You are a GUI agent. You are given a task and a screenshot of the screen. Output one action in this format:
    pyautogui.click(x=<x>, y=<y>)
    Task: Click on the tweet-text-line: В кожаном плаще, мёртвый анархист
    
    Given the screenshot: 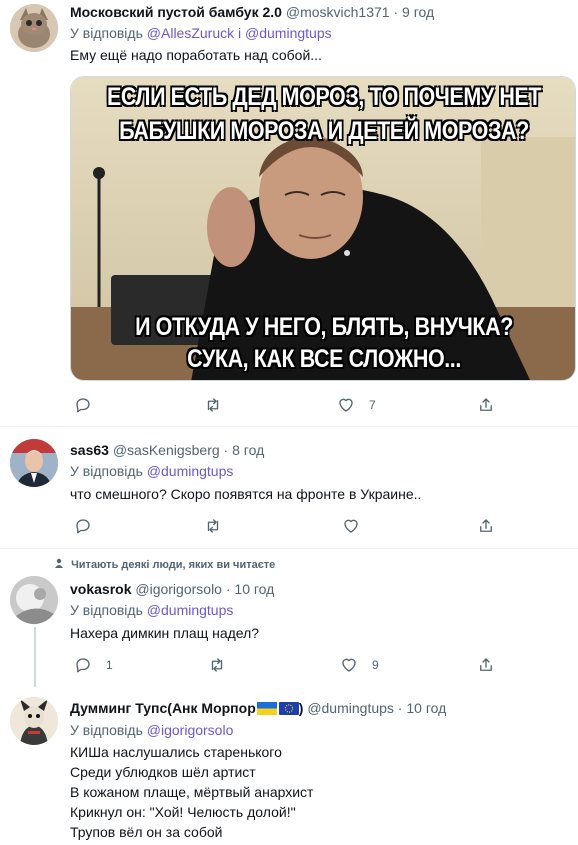 What is the action you would take?
    pyautogui.click(x=192, y=792)
    